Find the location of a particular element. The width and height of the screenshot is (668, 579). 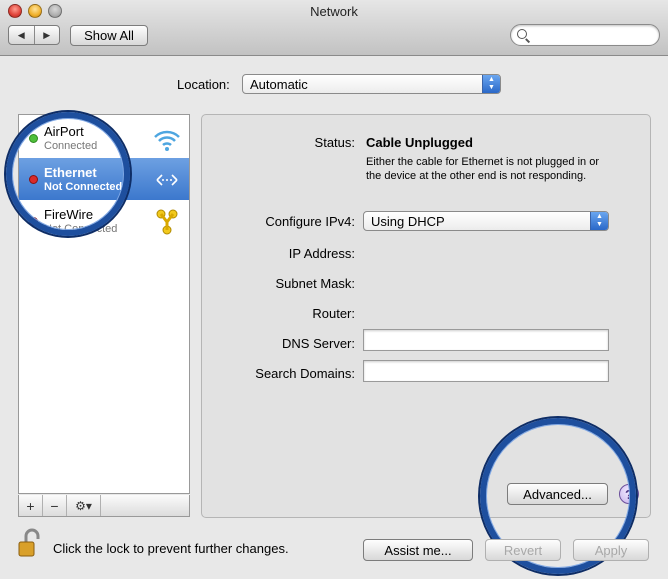

search-icon is located at coordinates (522, 34).